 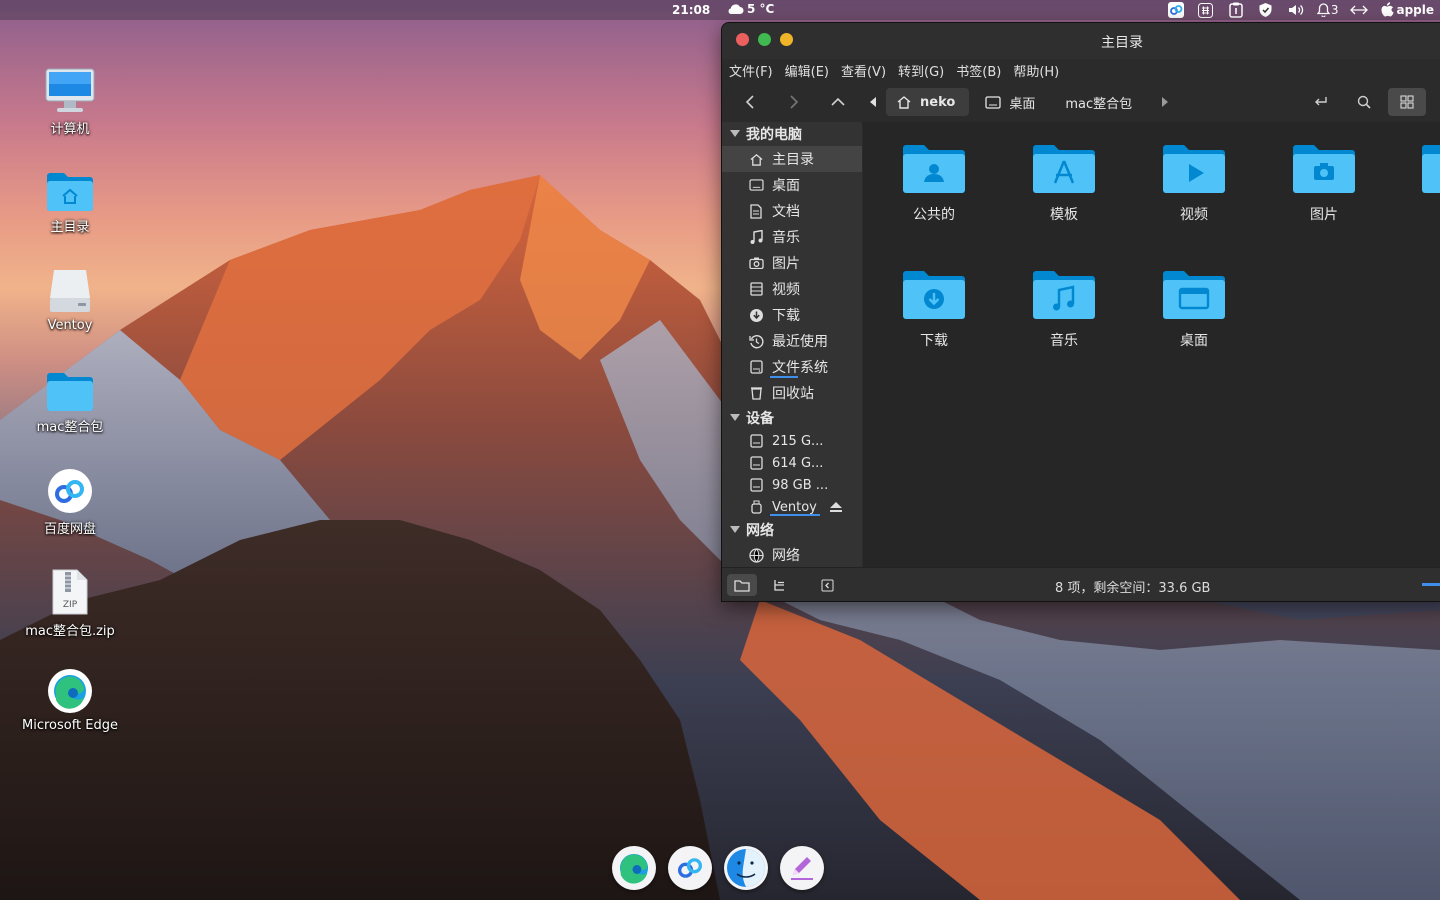 What do you see at coordinates (720, 10) in the screenshot?
I see `top-panel: 21:08 5 °C 3 apple` at bounding box center [720, 10].